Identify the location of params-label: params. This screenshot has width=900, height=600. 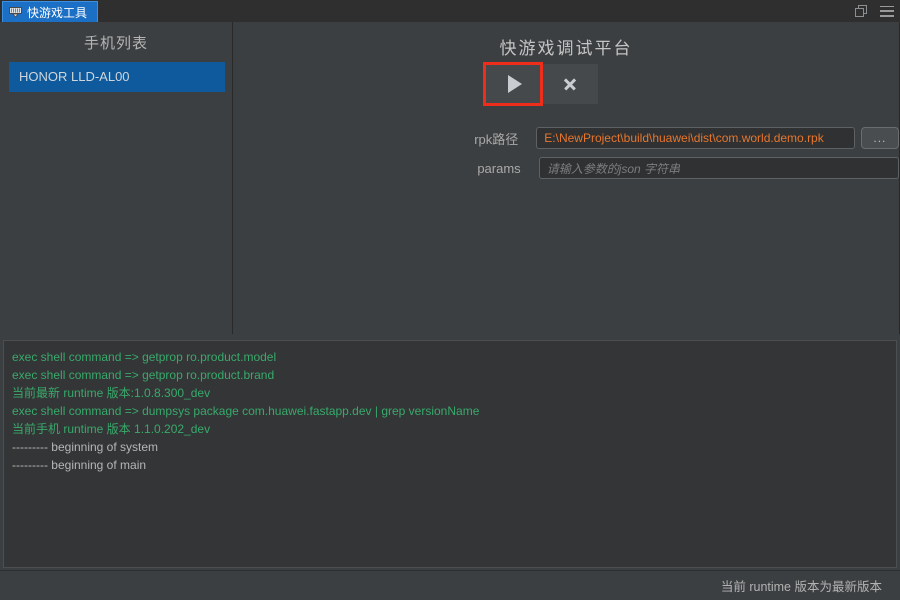
(499, 168).